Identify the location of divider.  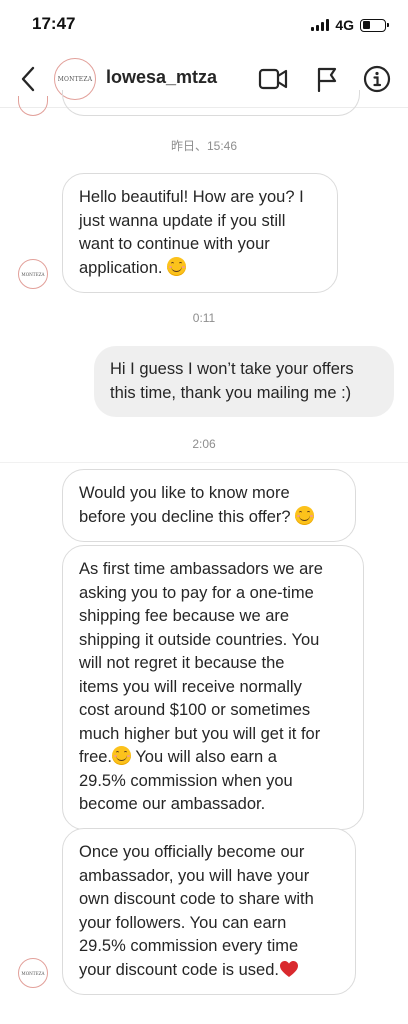
(204, 462).